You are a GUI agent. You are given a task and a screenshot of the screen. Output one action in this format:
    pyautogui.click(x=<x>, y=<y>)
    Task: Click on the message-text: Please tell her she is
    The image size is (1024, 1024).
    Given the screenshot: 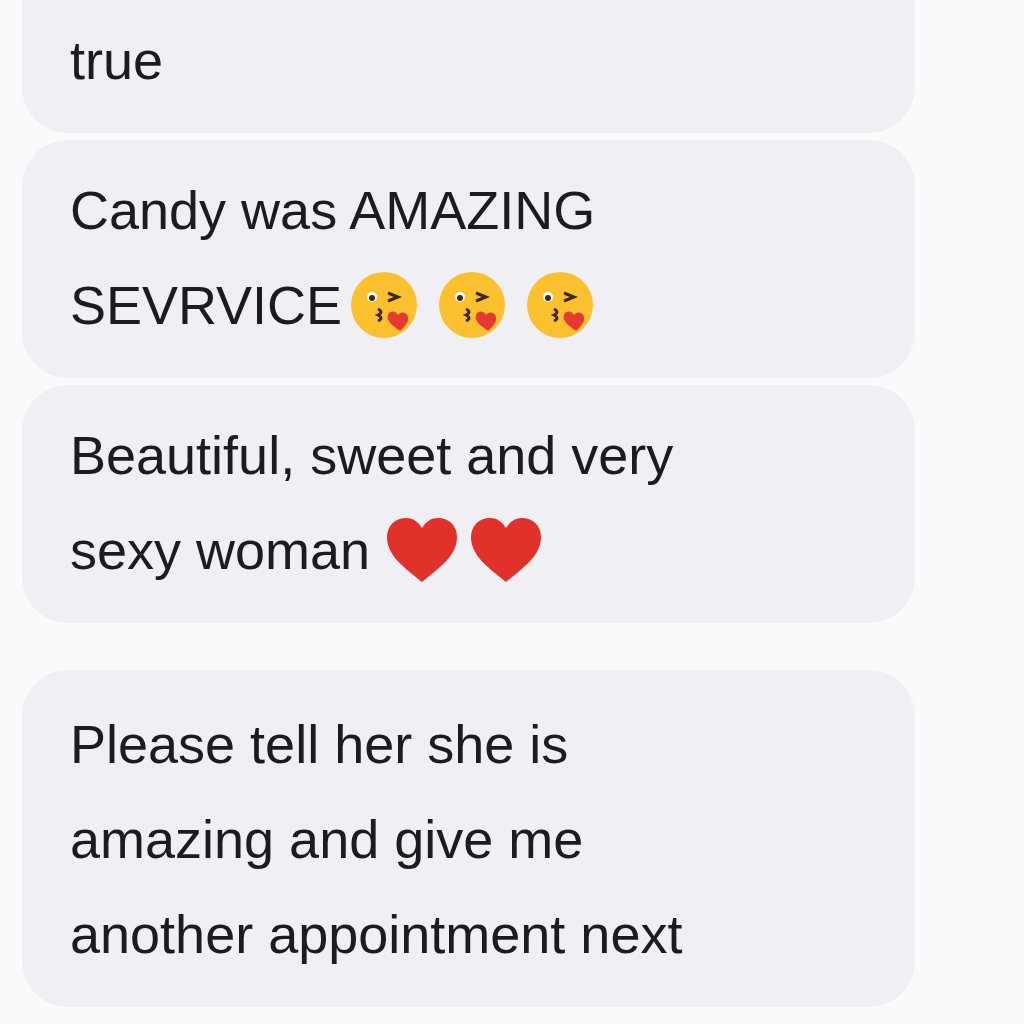 What is the action you would take?
    pyautogui.click(x=319, y=743)
    